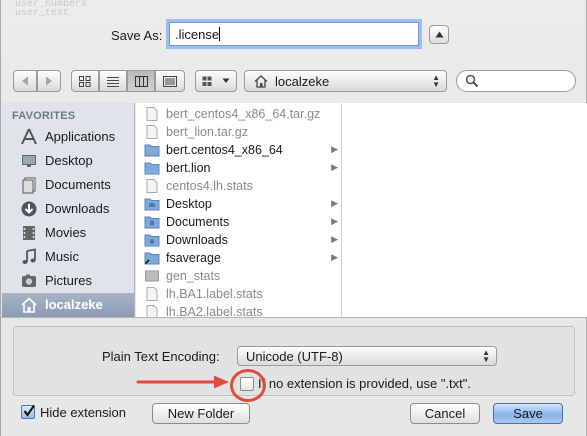 This screenshot has width=587, height=436. Describe the element at coordinates (207, 81) in the screenshot. I see `arrange-icon` at that location.